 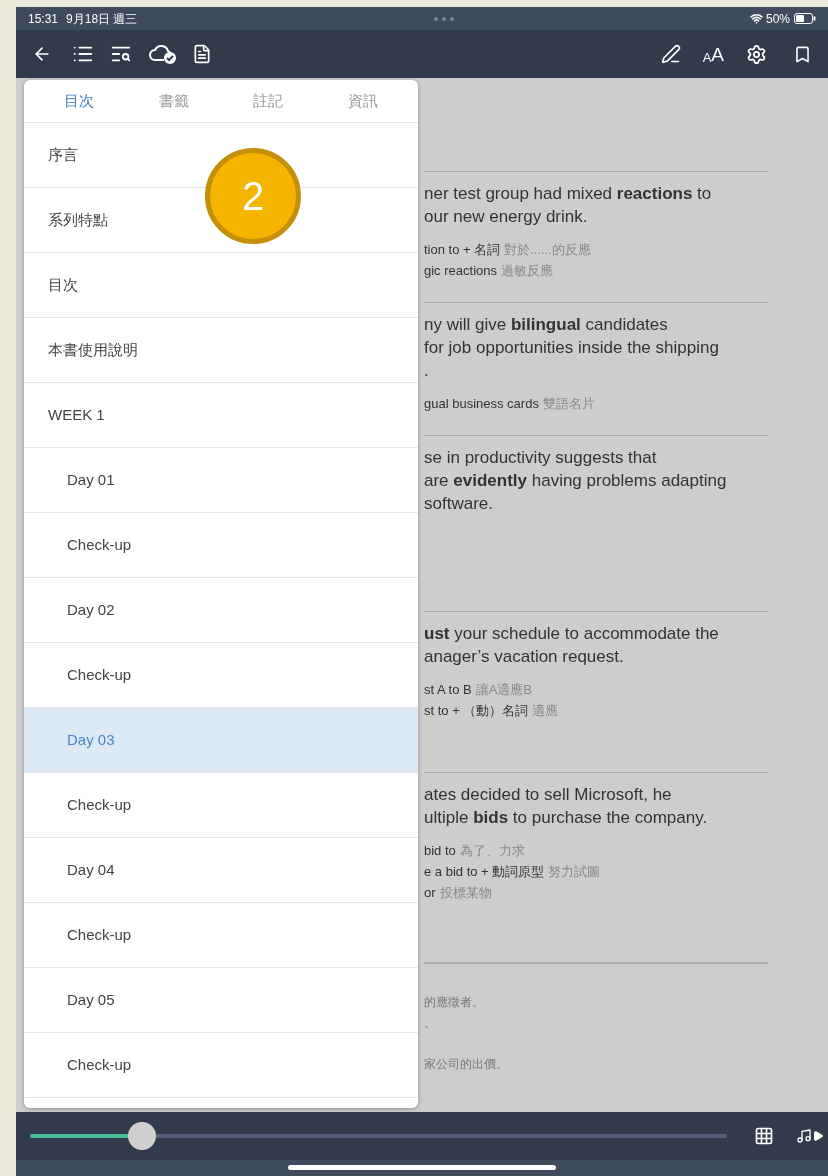 What do you see at coordinates (670, 54) in the screenshot?
I see `pen-icon` at bounding box center [670, 54].